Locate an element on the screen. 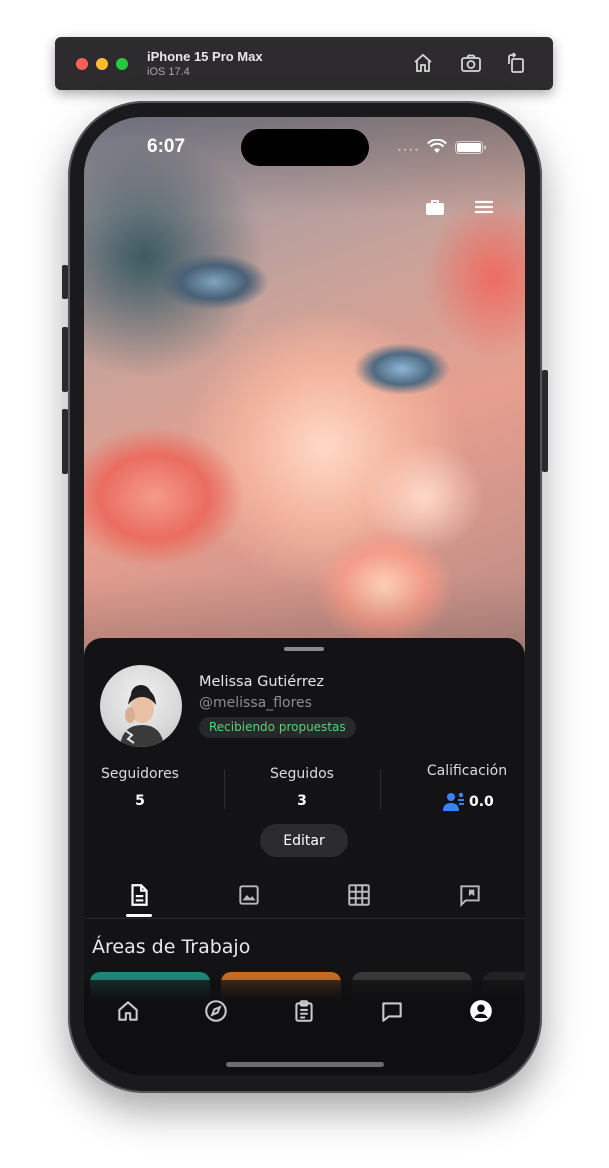  rating-value: 0.0 is located at coordinates (481, 802).